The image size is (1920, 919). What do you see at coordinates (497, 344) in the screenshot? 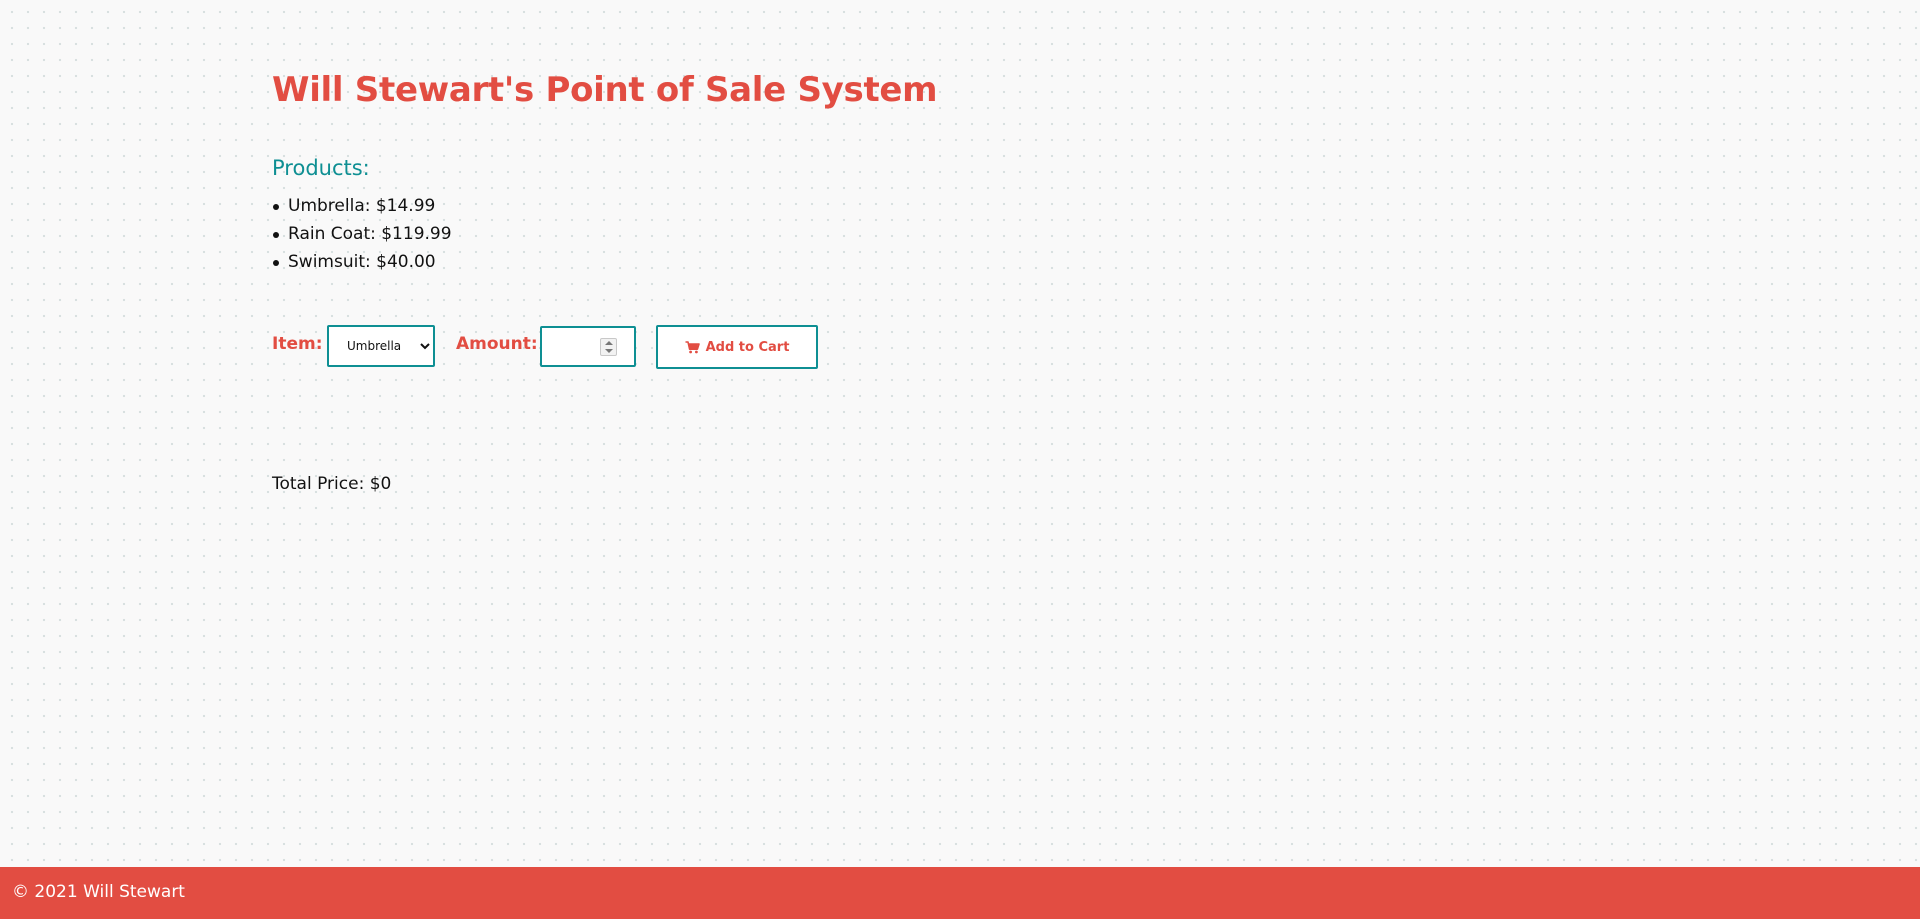
I see `amount-label: Amount:` at bounding box center [497, 344].